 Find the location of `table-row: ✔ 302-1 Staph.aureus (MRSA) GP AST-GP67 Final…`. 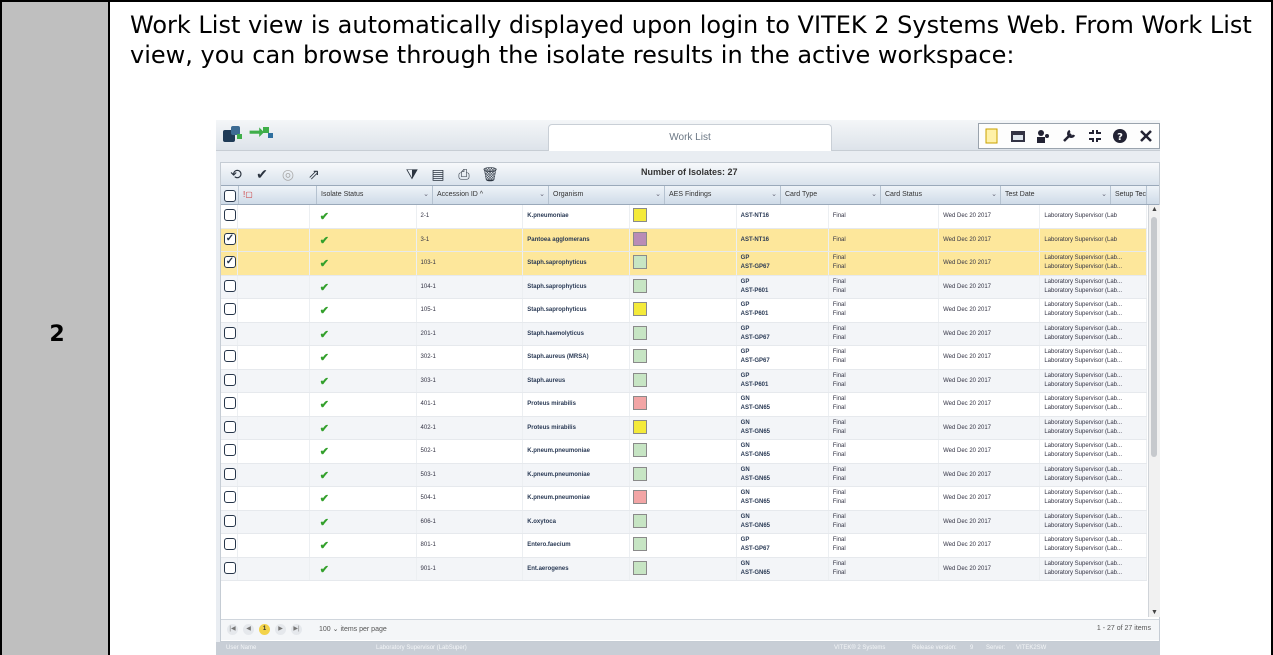

table-row: ✔ 302-1 Staph.aureus (MRSA) GP AST-GP67 Final… is located at coordinates (684, 358).